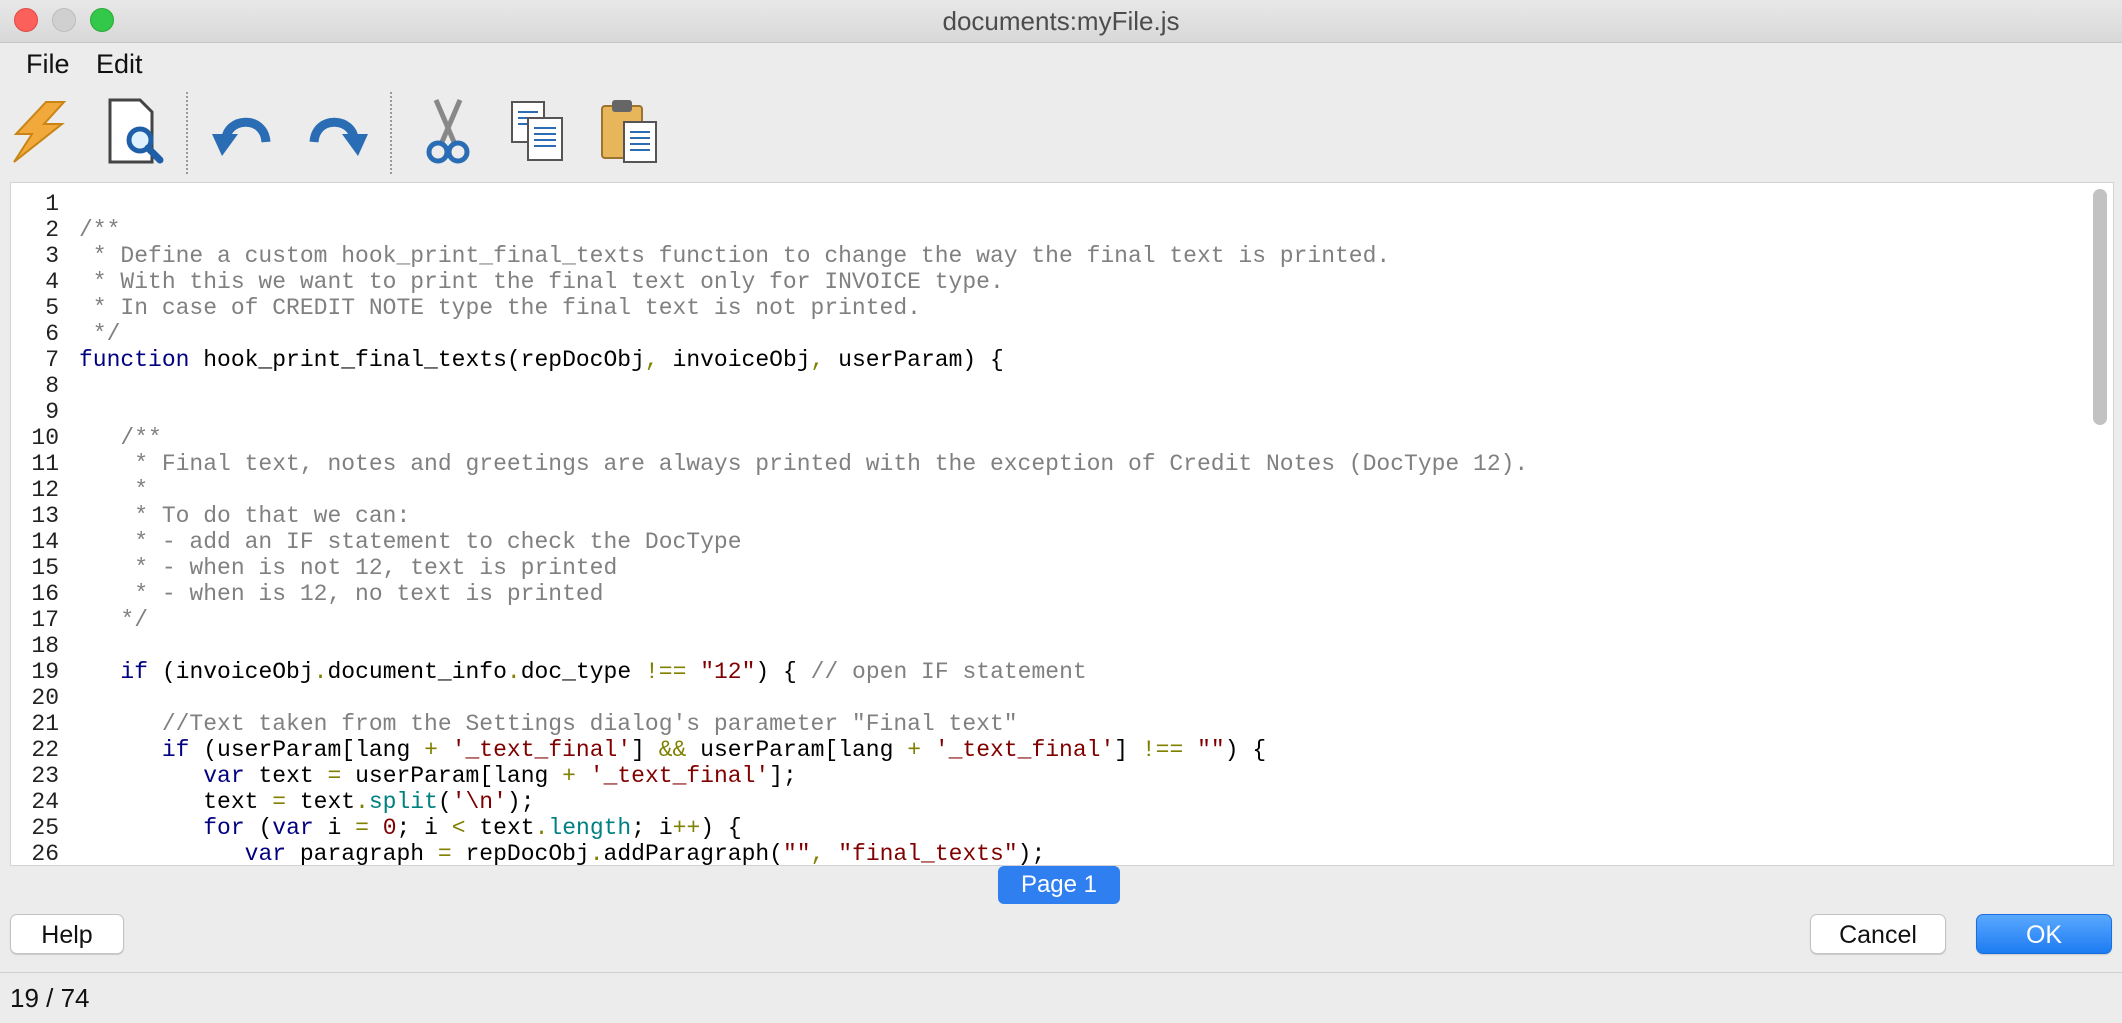  Describe the element at coordinates (67, 934) in the screenshot. I see `help-button: Help` at that location.